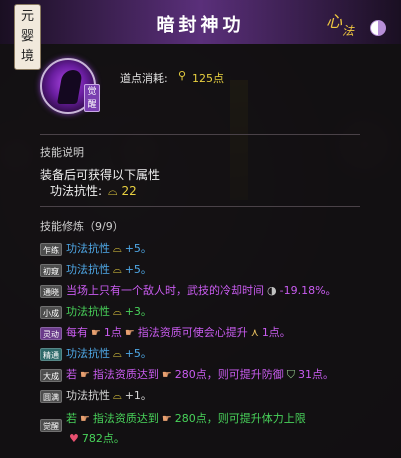 This screenshot has width=401, height=458. What do you see at coordinates (82, 226) in the screenshot?
I see `cultivation-heading: 技能修炼（9/9）` at bounding box center [82, 226].